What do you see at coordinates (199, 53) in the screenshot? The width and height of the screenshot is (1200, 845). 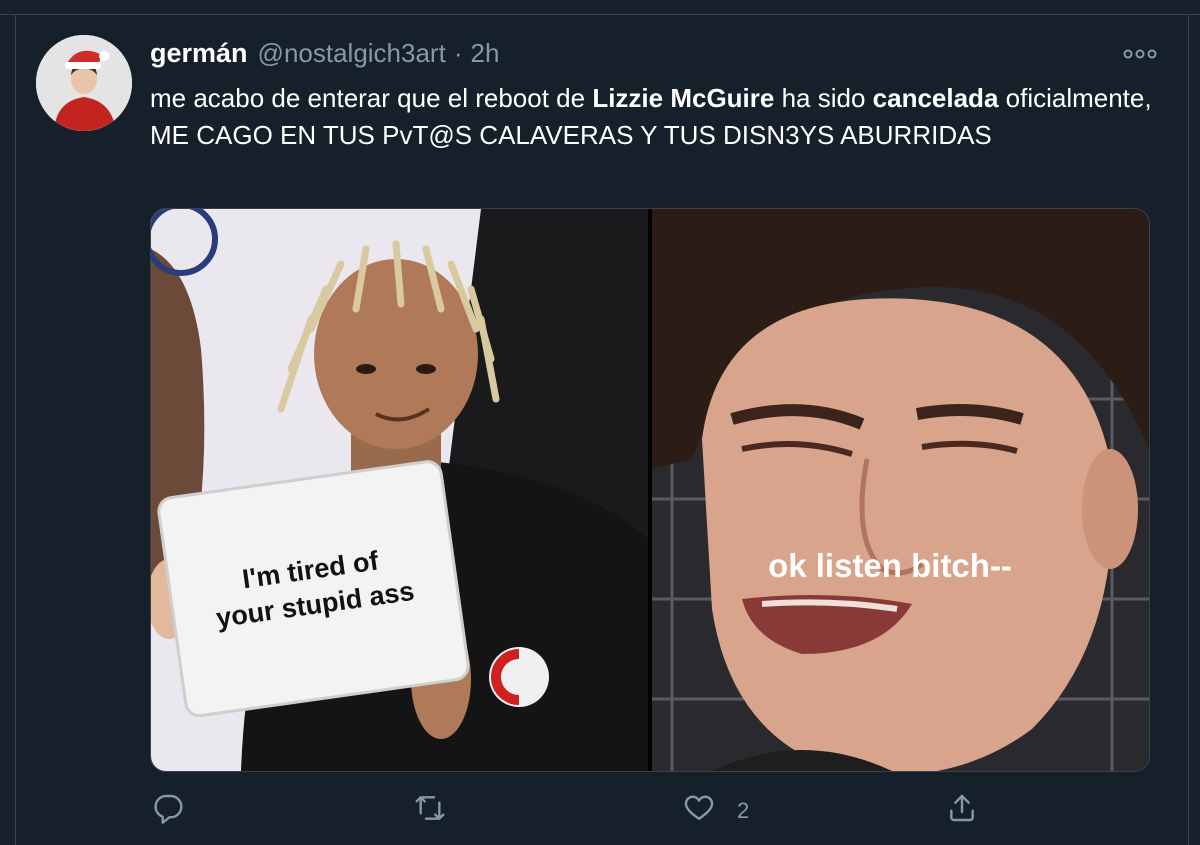 I see `display-name: germán` at bounding box center [199, 53].